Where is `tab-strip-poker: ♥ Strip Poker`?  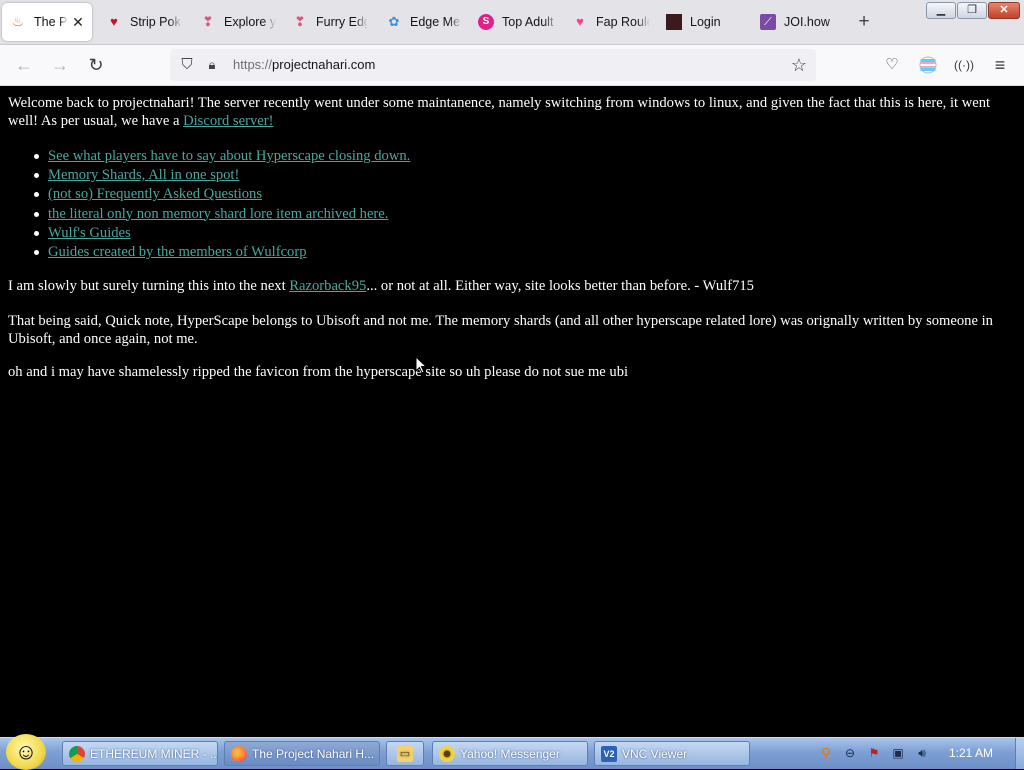 tab-strip-poker: ♥ Strip Poker is located at coordinates (140, 22).